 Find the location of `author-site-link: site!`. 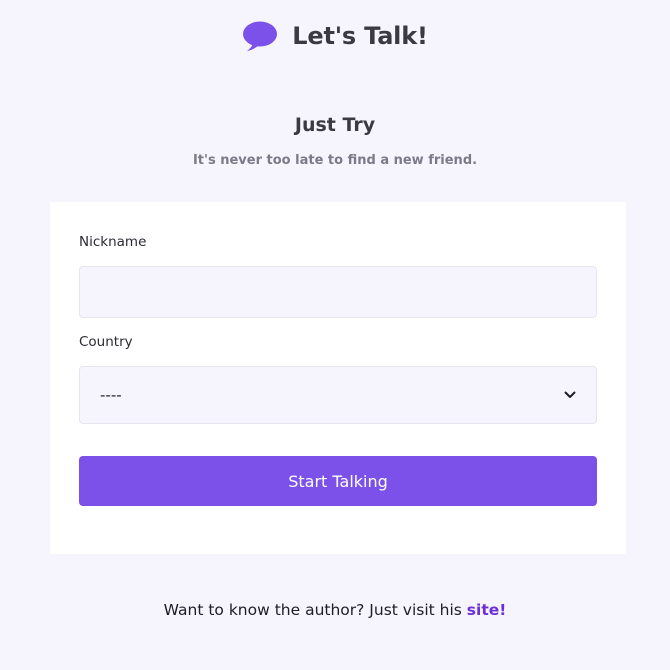

author-site-link: site! is located at coordinates (487, 610).